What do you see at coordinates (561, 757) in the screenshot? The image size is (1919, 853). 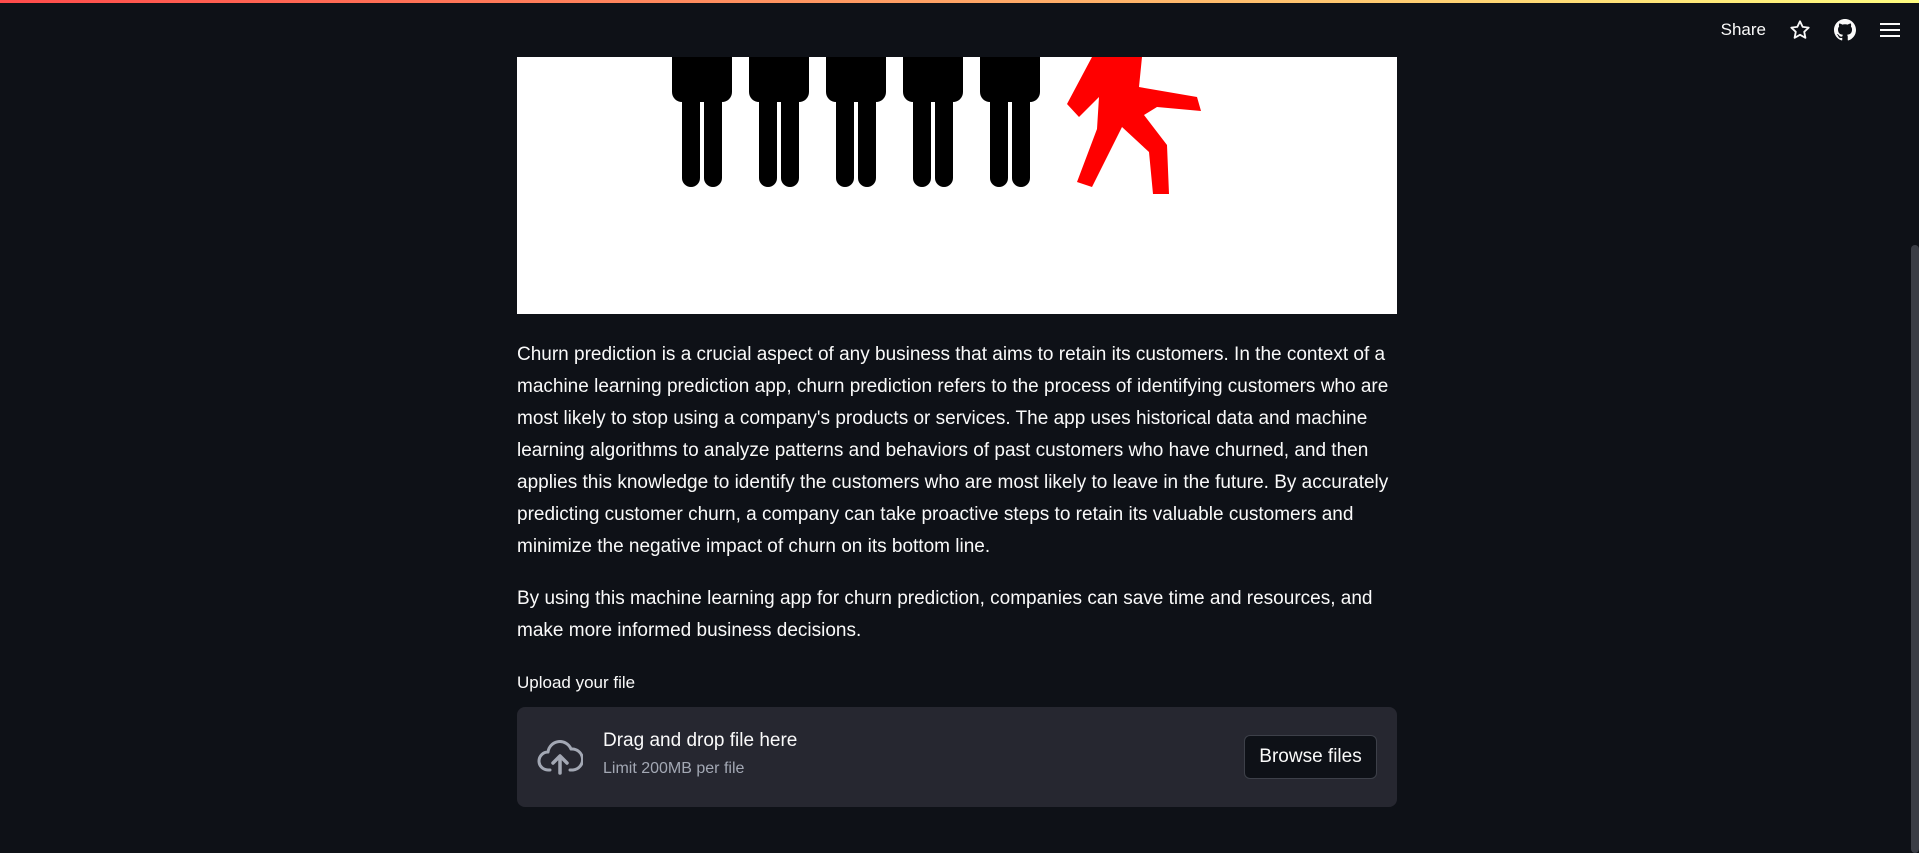 I see `cloud-upload-icon` at bounding box center [561, 757].